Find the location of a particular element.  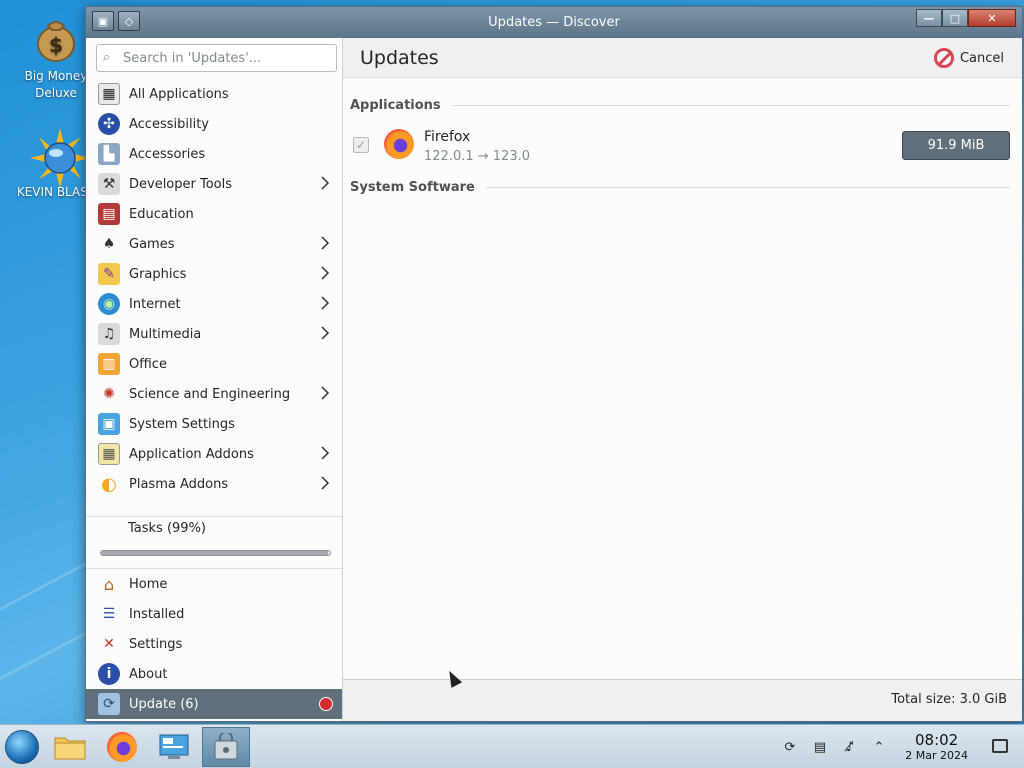

sidebar-item-all-applications: ▦ All Applications is located at coordinates (214, 94).